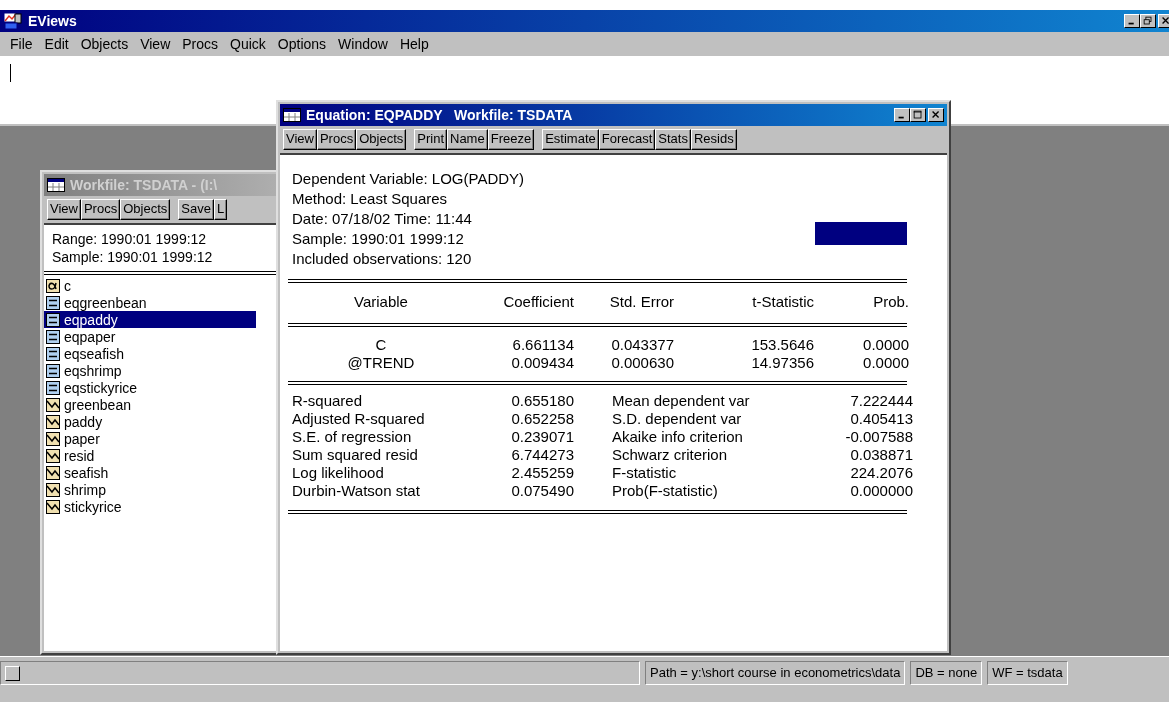  I want to click on table-cell-text: 0.000630, so click(642, 363).